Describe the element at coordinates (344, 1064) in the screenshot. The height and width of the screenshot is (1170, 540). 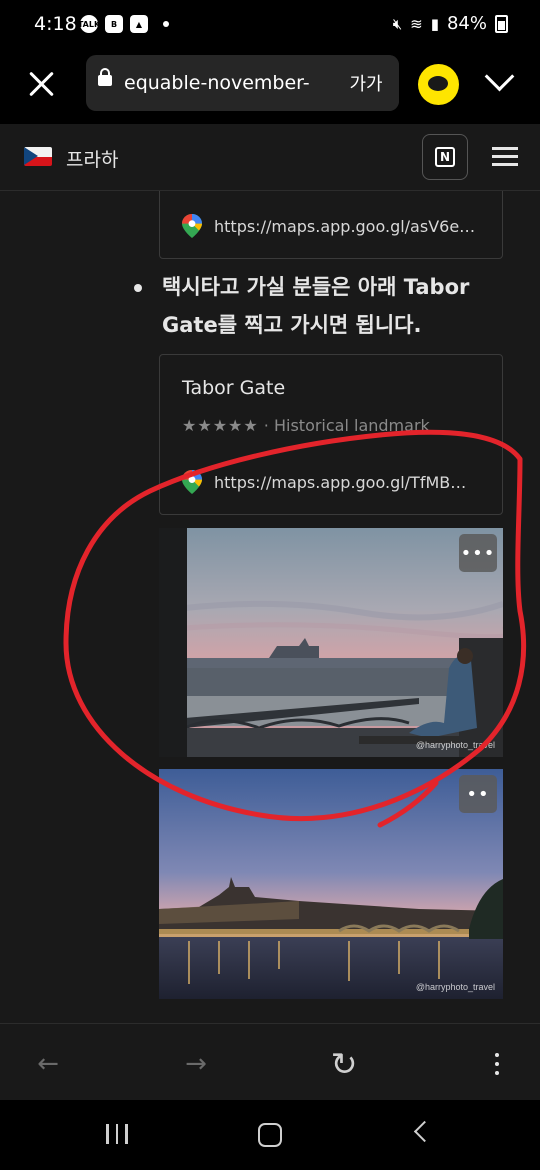
I see `reload-icon: ↻` at that location.